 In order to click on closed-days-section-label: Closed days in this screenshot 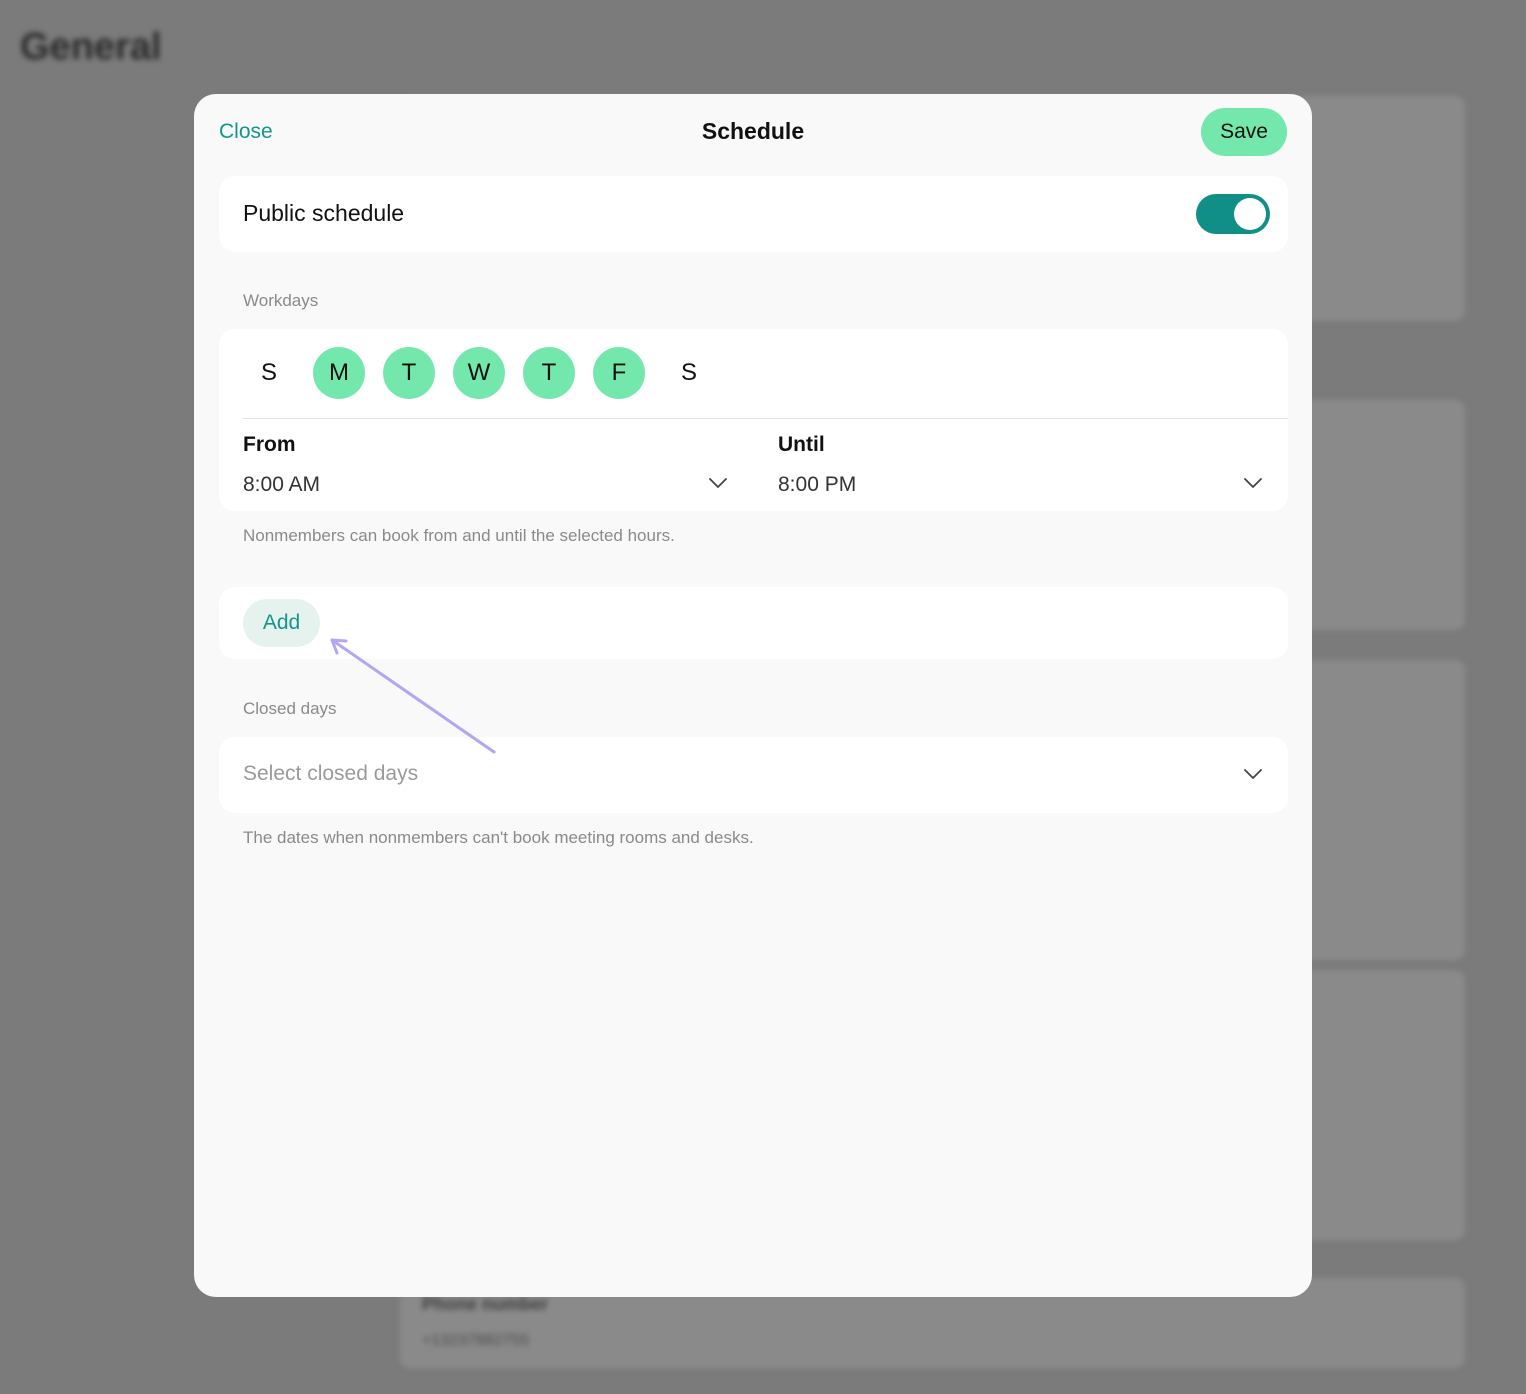, I will do `click(290, 708)`.